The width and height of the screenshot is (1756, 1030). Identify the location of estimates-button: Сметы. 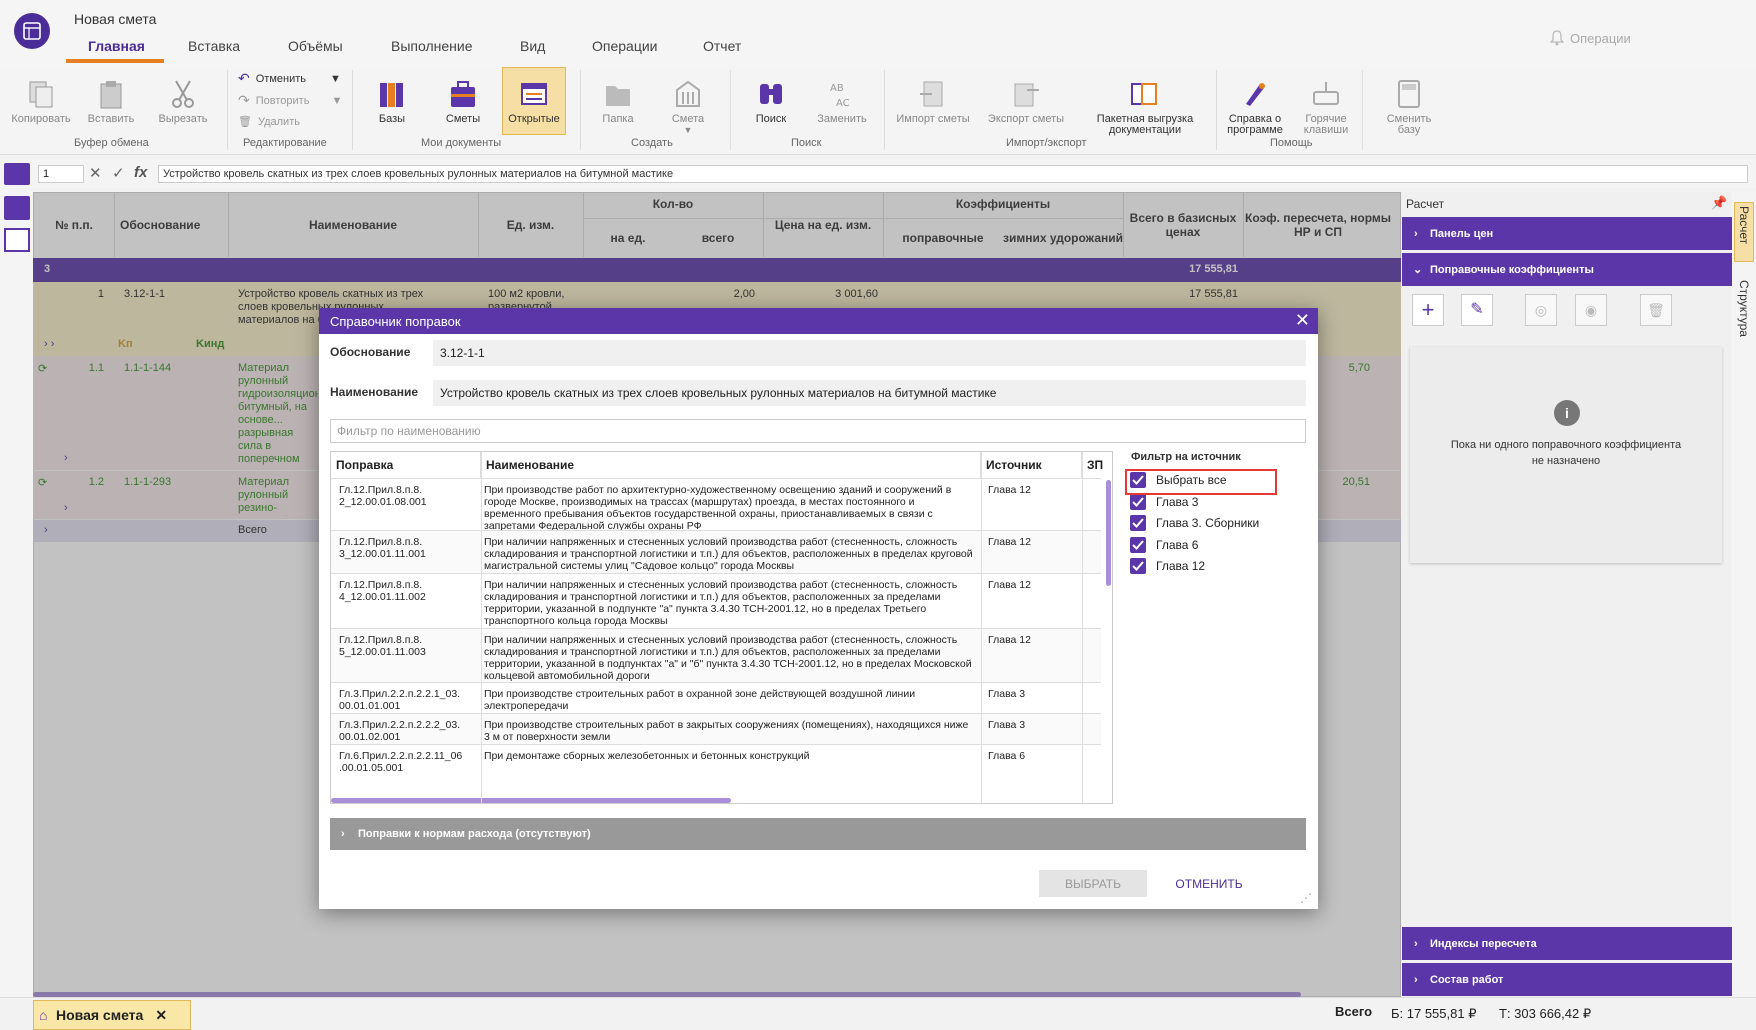
(463, 101).